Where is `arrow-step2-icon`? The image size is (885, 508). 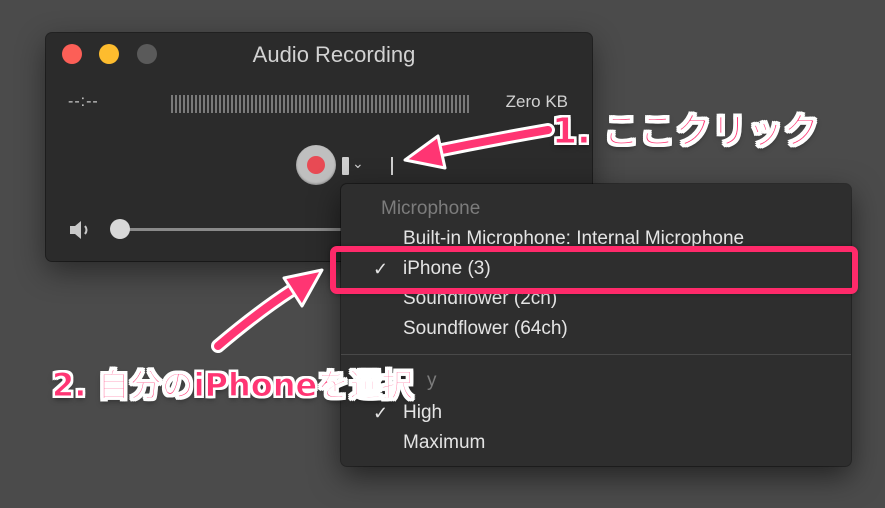 arrow-step2-icon is located at coordinates (267, 310).